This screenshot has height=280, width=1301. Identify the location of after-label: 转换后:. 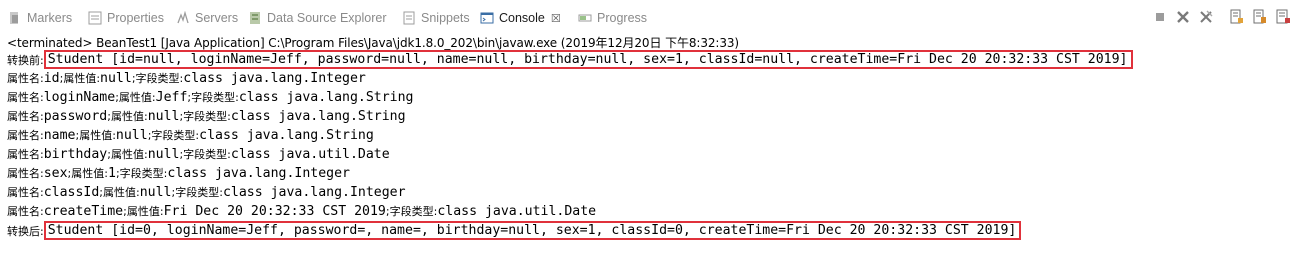
(25, 231).